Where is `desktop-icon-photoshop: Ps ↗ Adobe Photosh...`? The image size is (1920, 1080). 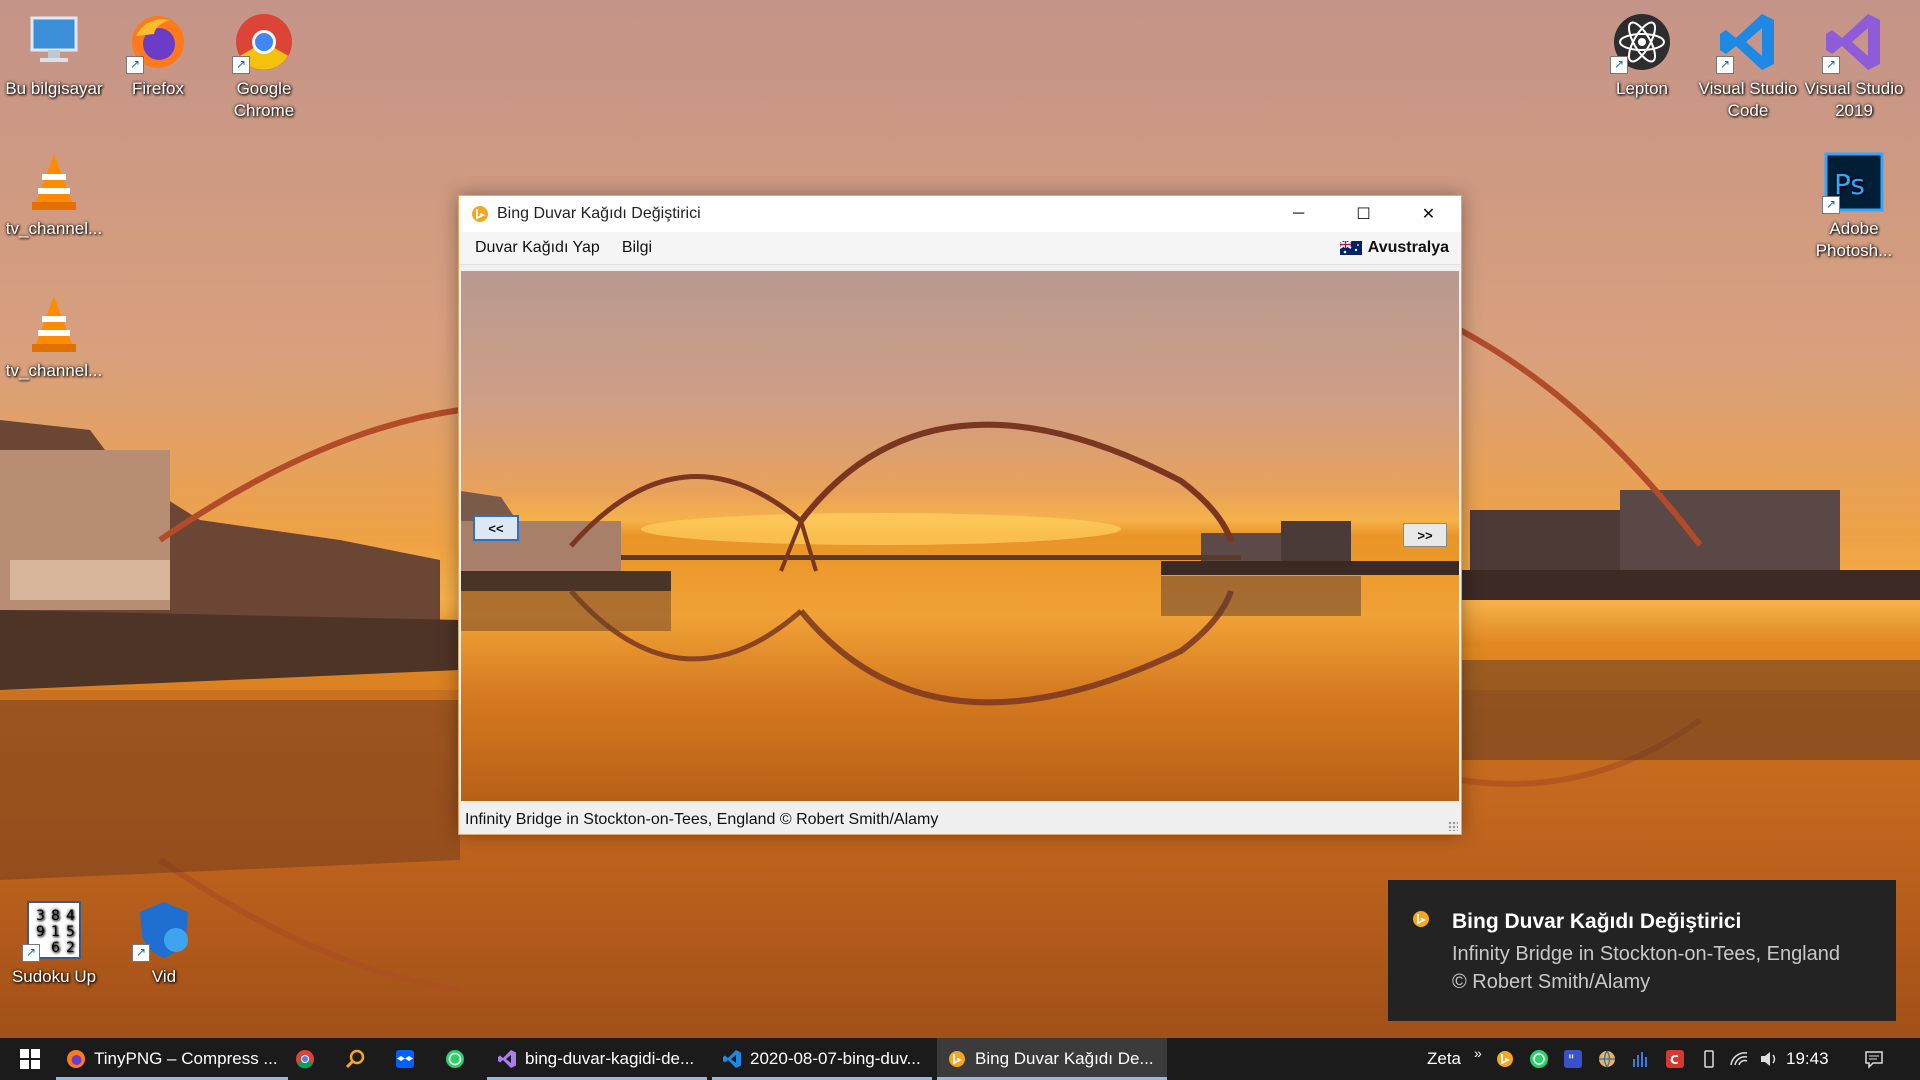 desktop-icon-photoshop: Ps ↗ Adobe Photosh... is located at coordinates (1854, 206).